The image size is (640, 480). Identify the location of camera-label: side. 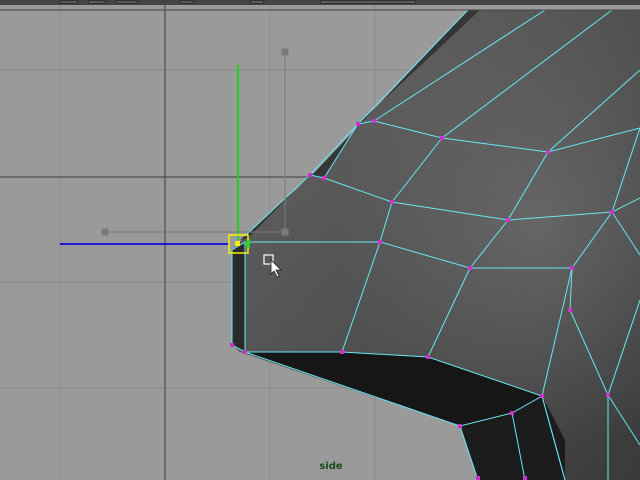
(331, 466).